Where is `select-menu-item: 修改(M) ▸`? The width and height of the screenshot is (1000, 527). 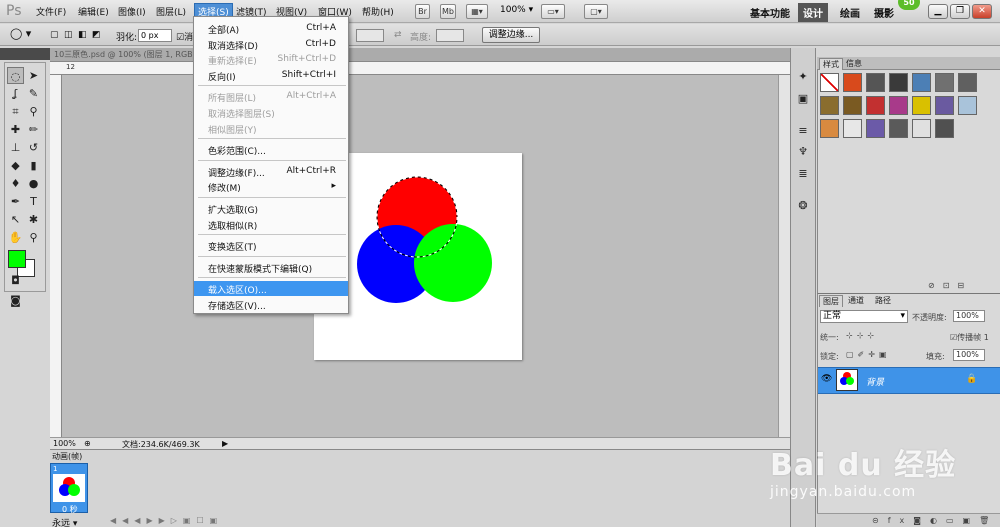 select-menu-item: 修改(M) ▸ is located at coordinates (271, 186).